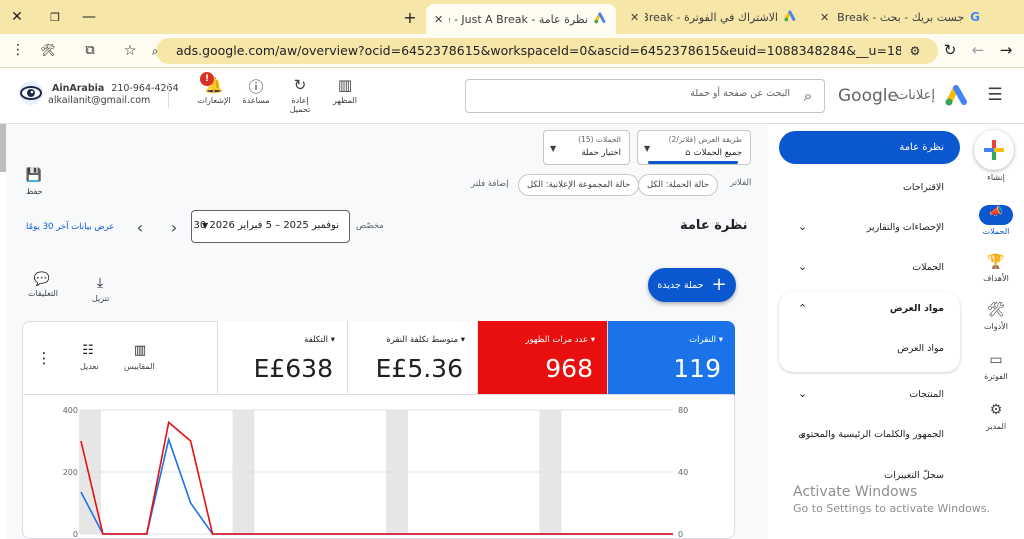 This screenshot has height=539, width=1024. I want to click on restore-window-icon: ❐, so click(55, 17).